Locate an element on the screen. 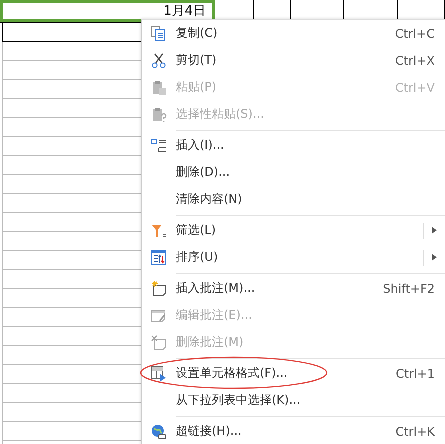 Image resolution: width=445 pixels, height=444 pixels. menu-item: 剪切(T) Ctrl+X is located at coordinates (293, 60).